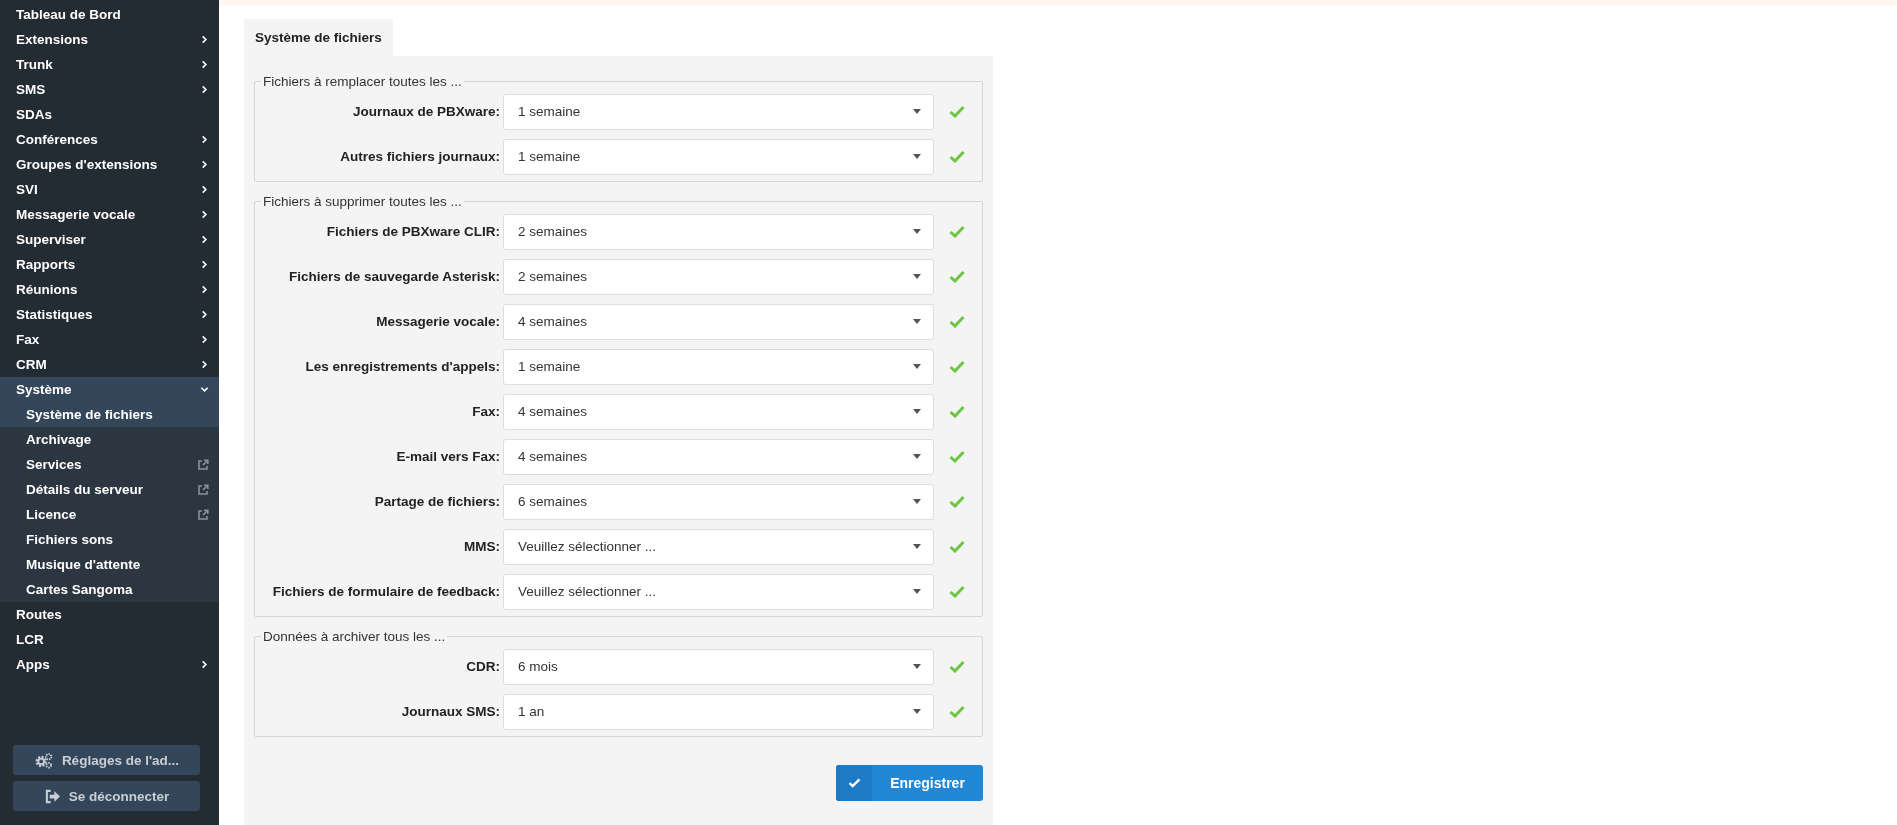 This screenshot has height=825, width=1897. Describe the element at coordinates (109, 564) in the screenshot. I see `sidebar-subitem: Musique d'attente` at that location.